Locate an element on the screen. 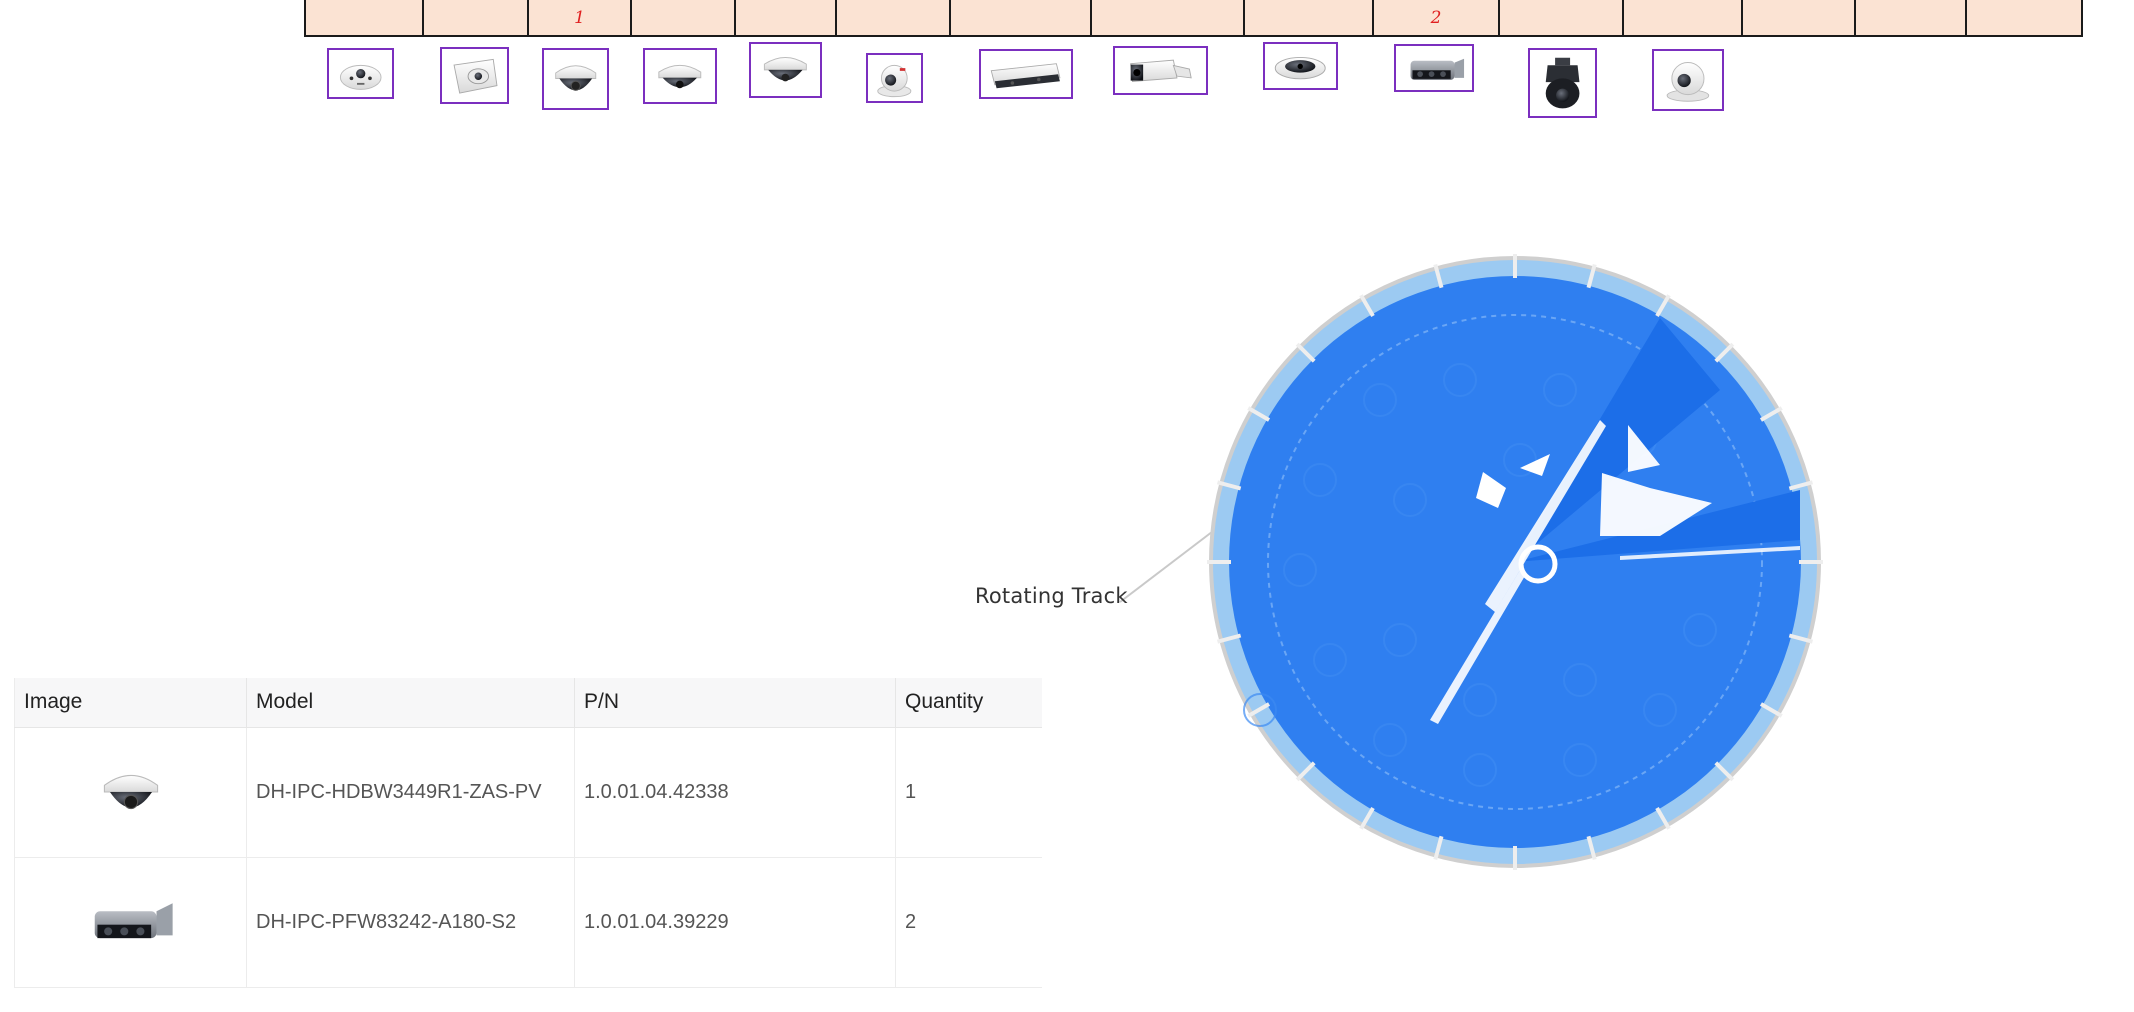 This screenshot has height=1012, width=2134. thumbnail-ptz is located at coordinates (1562, 83).